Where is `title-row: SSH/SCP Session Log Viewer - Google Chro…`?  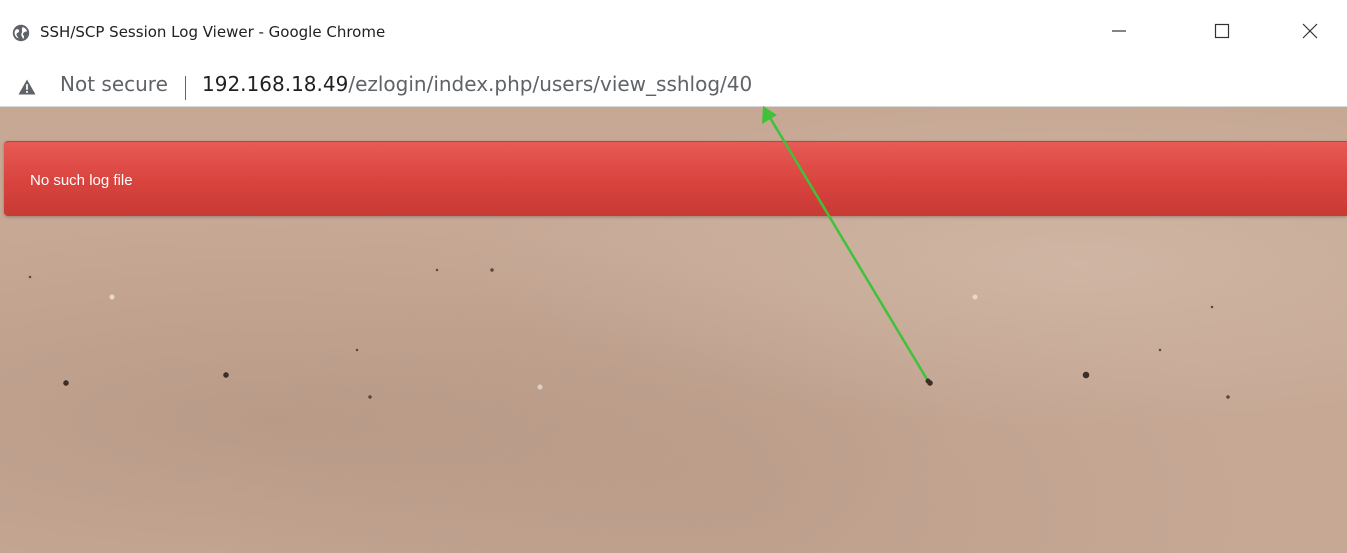
title-row: SSH/SCP Session Log Viewer - Google Chro… is located at coordinates (673, 34).